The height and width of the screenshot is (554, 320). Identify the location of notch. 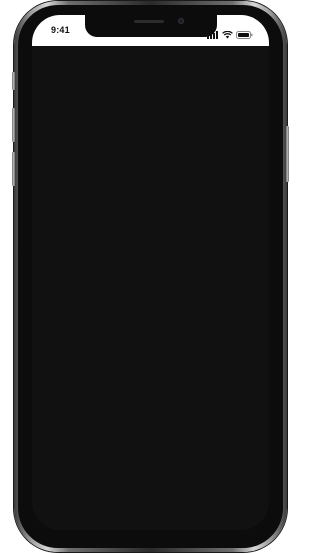
(151, 26).